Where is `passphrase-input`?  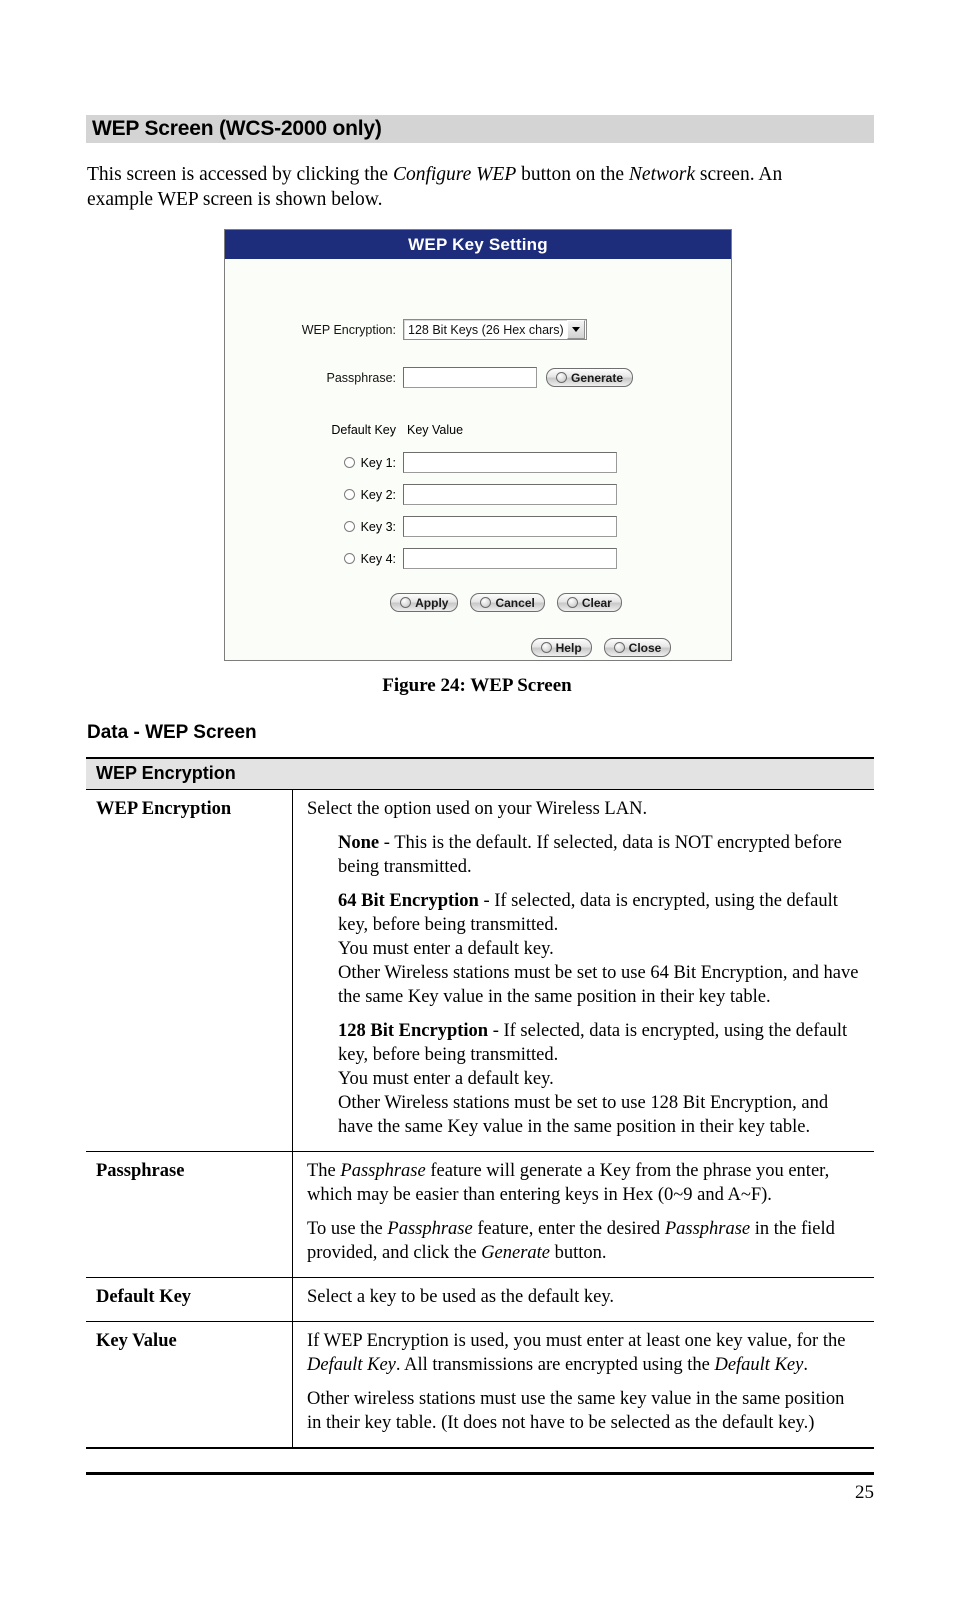
passphrase-input is located at coordinates (470, 377).